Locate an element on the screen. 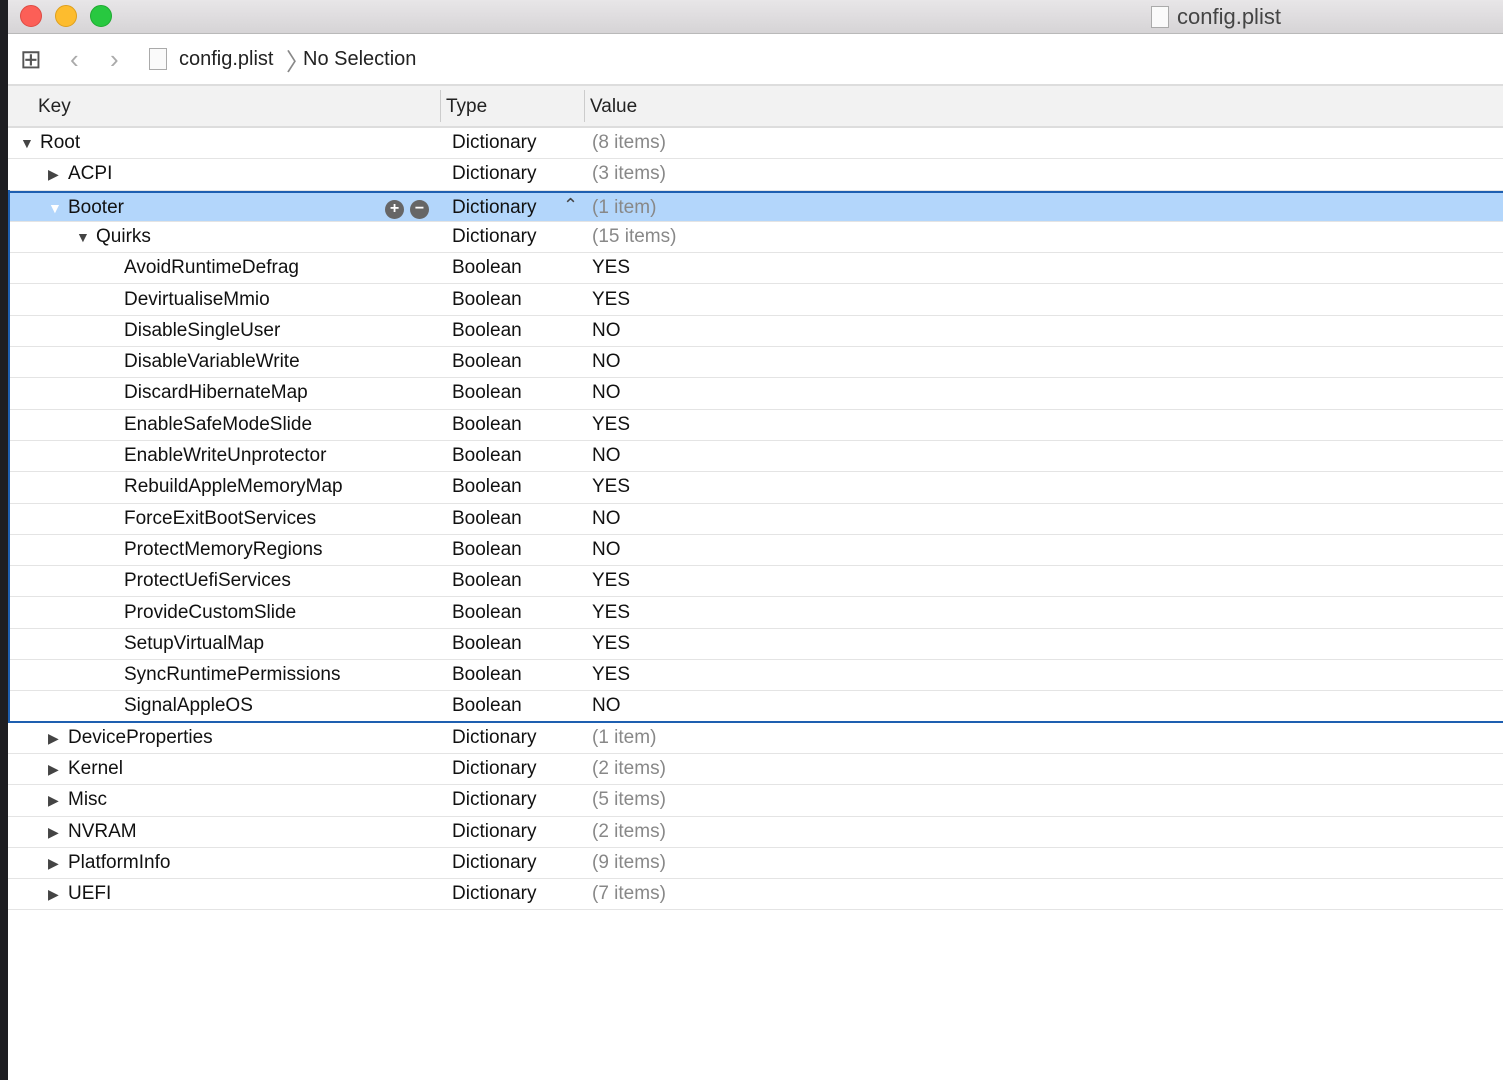 The width and height of the screenshot is (1503, 1080). row-value: (7 items) is located at coordinates (629, 894).